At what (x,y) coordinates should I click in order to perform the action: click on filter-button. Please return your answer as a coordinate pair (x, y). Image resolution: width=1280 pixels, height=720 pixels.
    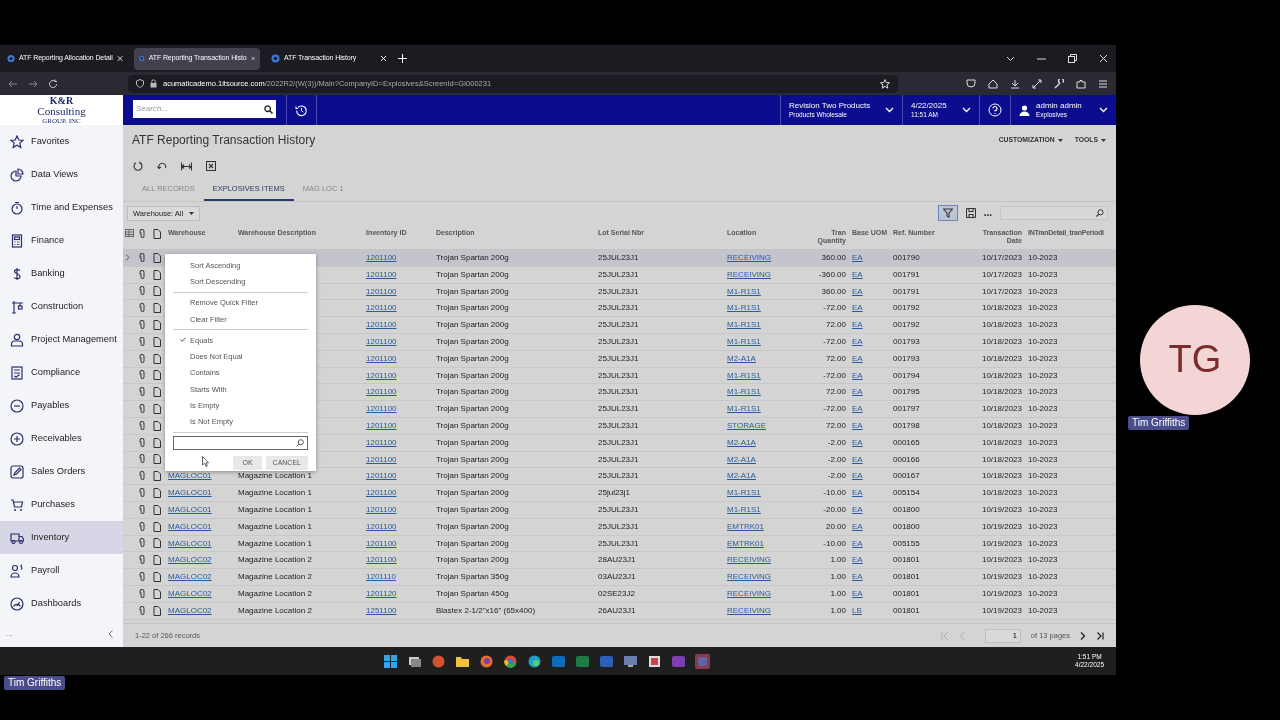
    Looking at the image, I should click on (947, 213).